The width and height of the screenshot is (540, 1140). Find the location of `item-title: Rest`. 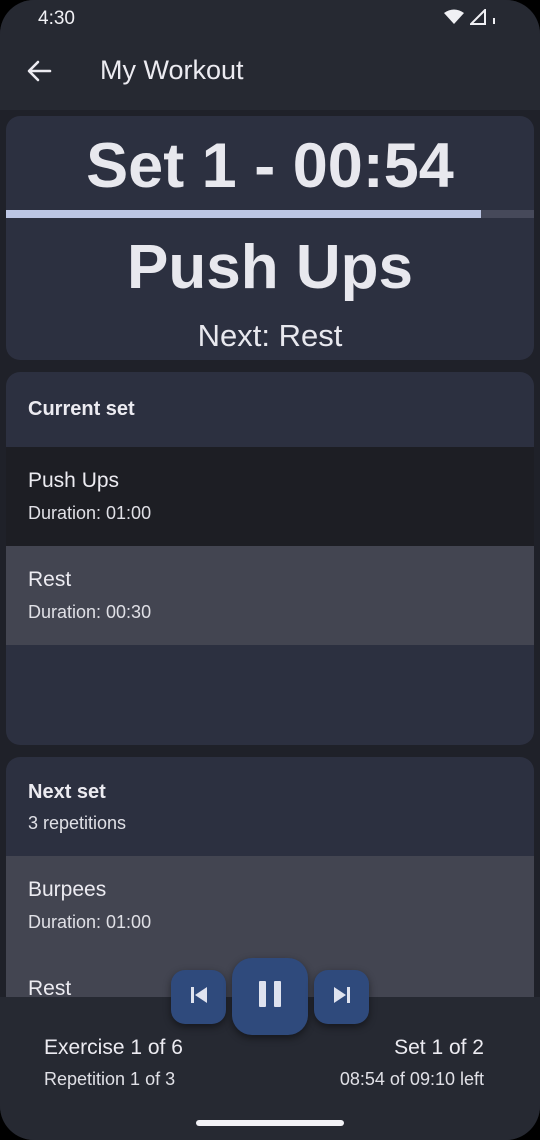

item-title: Rest is located at coordinates (50, 579).